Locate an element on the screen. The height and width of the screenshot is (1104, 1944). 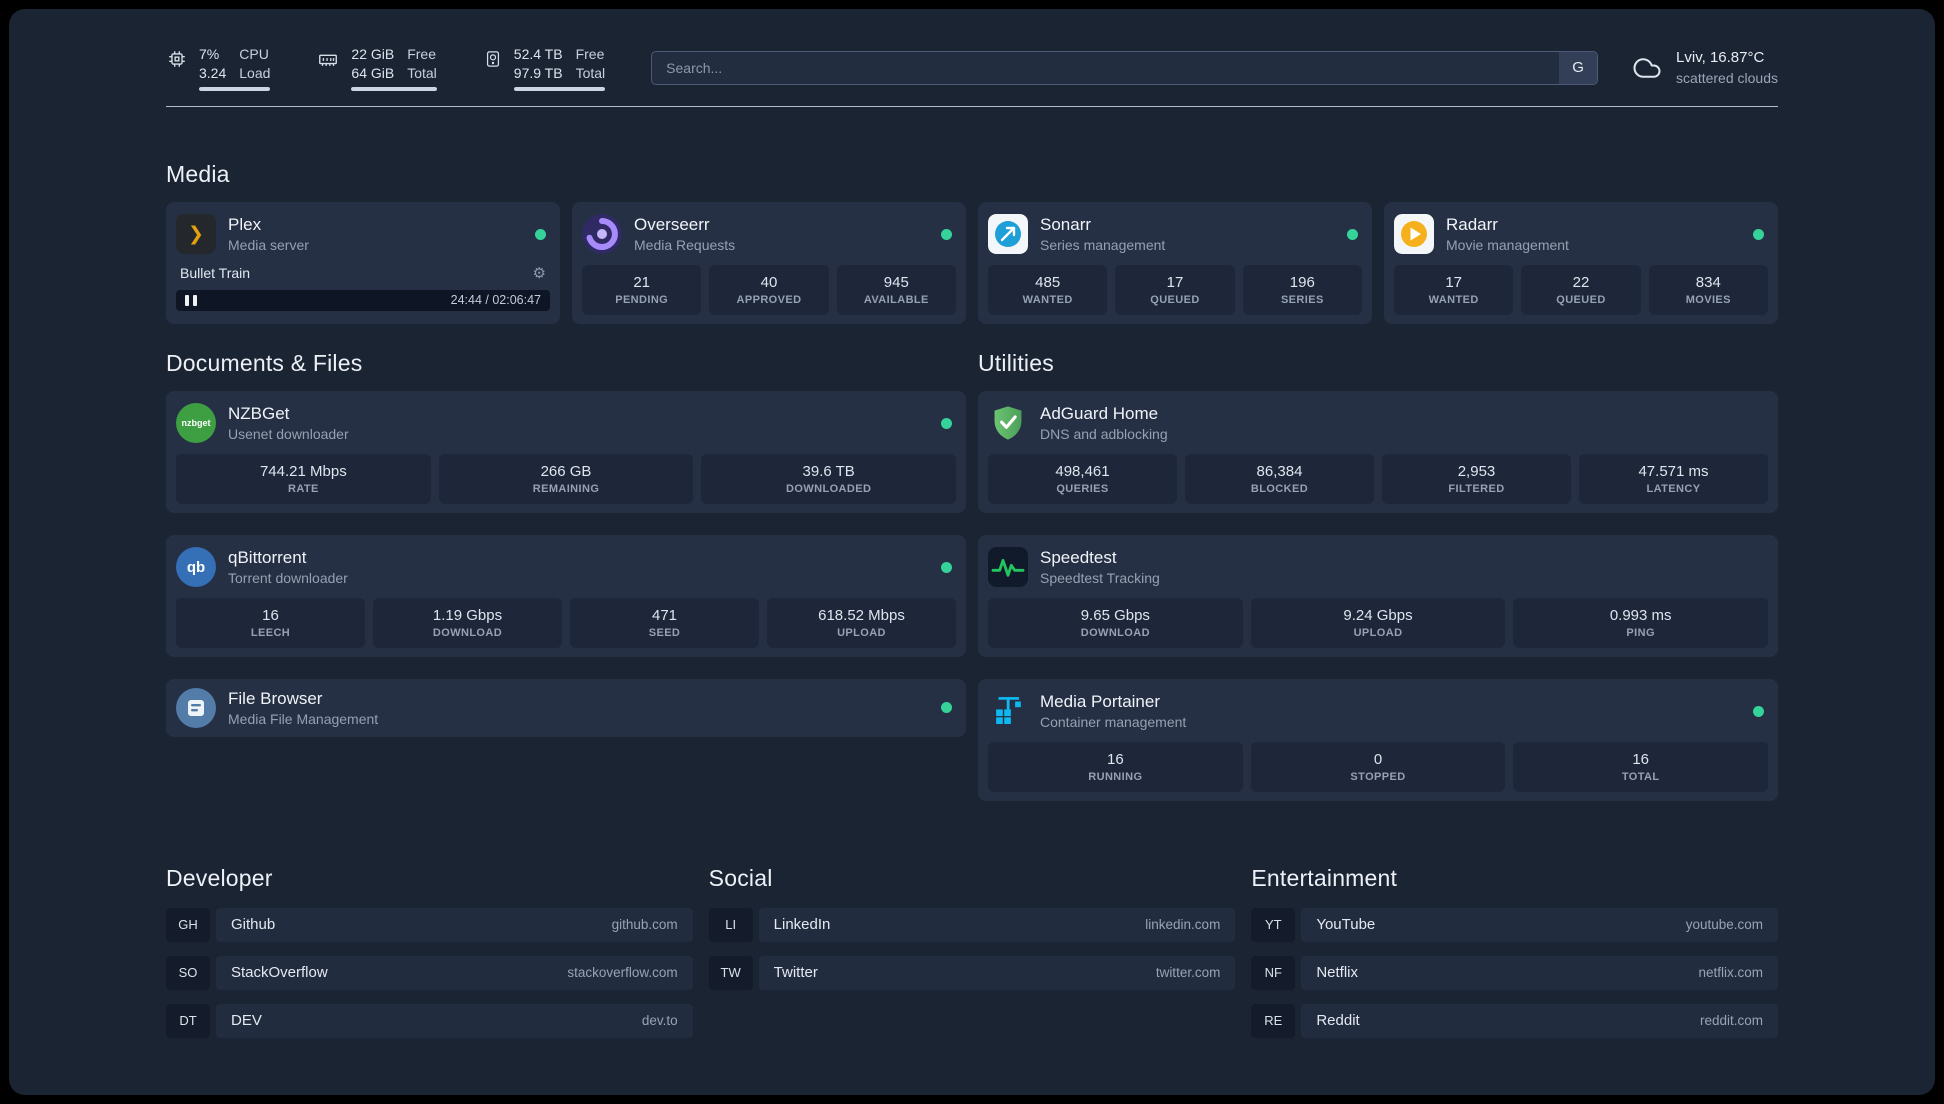
bookmark-netflix: NF Netflix netflix.com is located at coordinates (1514, 972).